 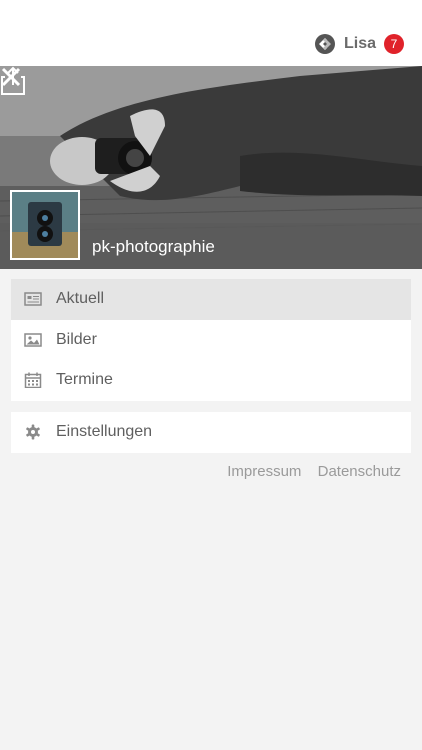 I want to click on image-icon, so click(x=33, y=339).